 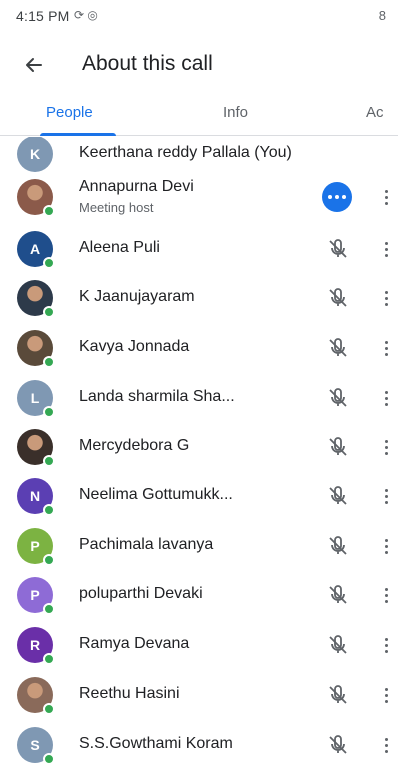 I want to click on participant-name: Keerthana reddy Pallala (You), so click(x=185, y=152).